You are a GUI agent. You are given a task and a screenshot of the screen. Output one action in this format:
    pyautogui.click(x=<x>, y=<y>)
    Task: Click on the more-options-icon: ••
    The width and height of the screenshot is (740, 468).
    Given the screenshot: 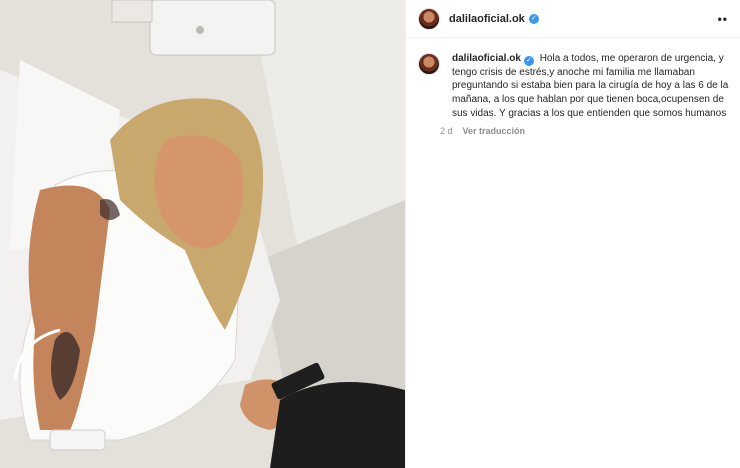 What is the action you would take?
    pyautogui.click(x=723, y=19)
    